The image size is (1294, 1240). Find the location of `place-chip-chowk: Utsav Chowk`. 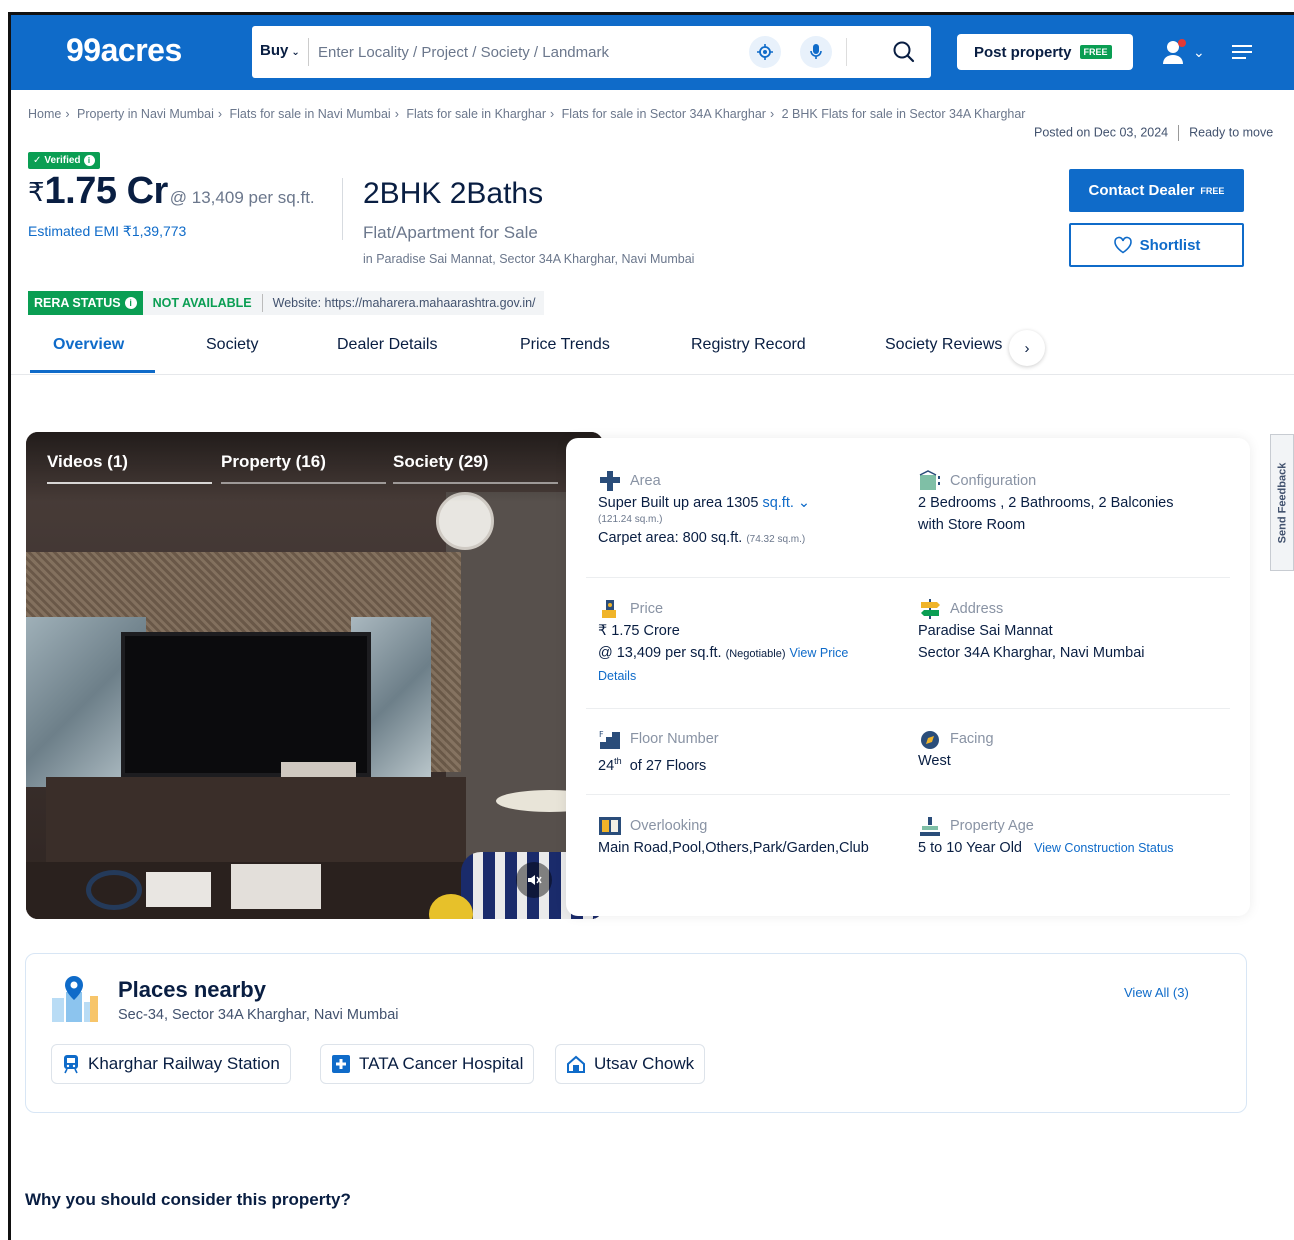

place-chip-chowk: Utsav Chowk is located at coordinates (630, 1064).